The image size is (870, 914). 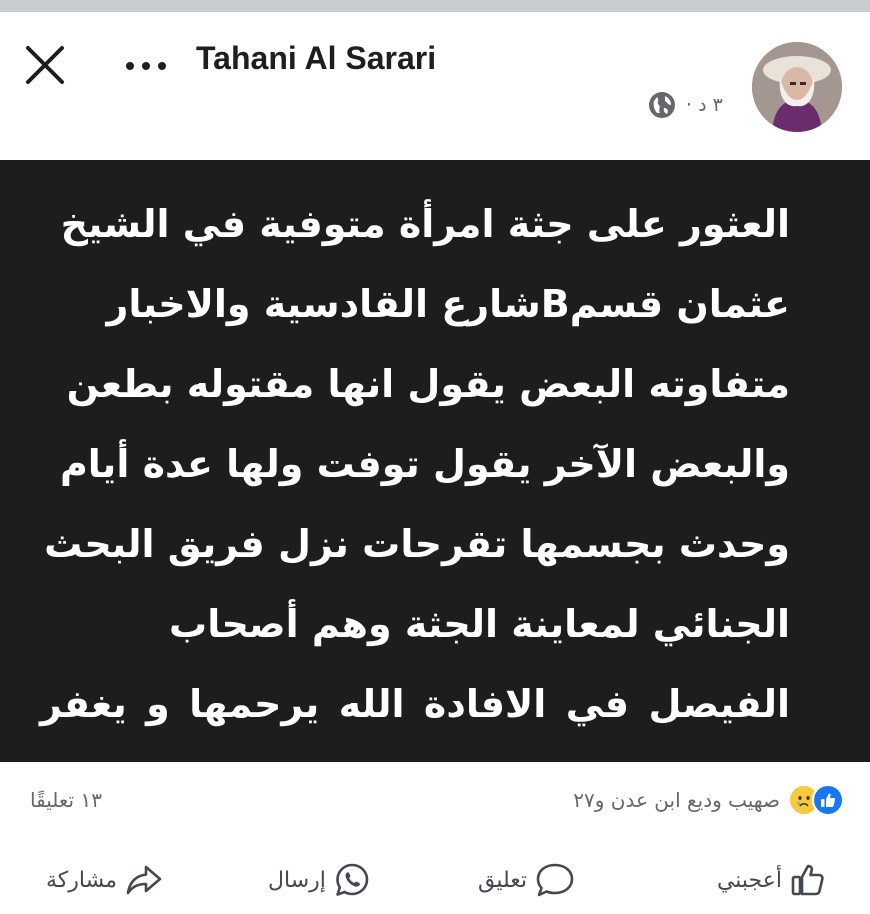 I want to click on reaction-icons, so click(x=816, y=800).